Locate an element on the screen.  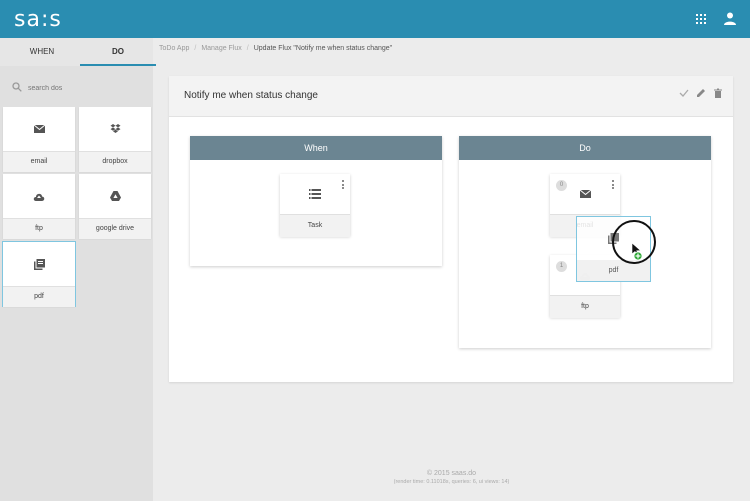
app-logo: sa:s is located at coordinates (38, 19).